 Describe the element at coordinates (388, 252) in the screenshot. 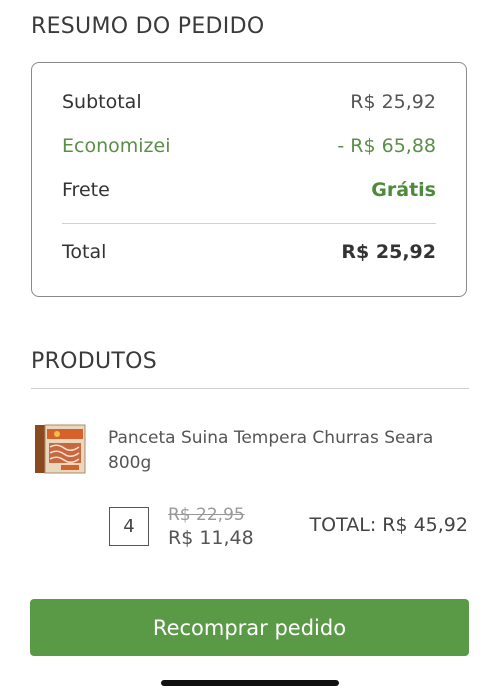

I see `total-value: R$ 25,92` at that location.